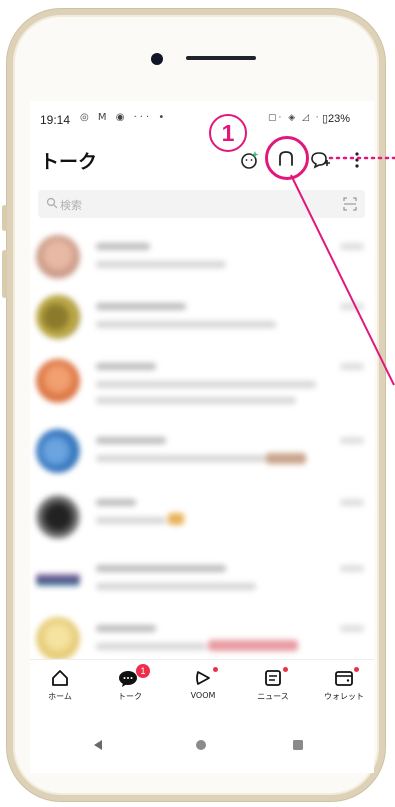 This screenshot has width=395, height=807. I want to click on tab-wallet: ウォレット, so click(344, 689).